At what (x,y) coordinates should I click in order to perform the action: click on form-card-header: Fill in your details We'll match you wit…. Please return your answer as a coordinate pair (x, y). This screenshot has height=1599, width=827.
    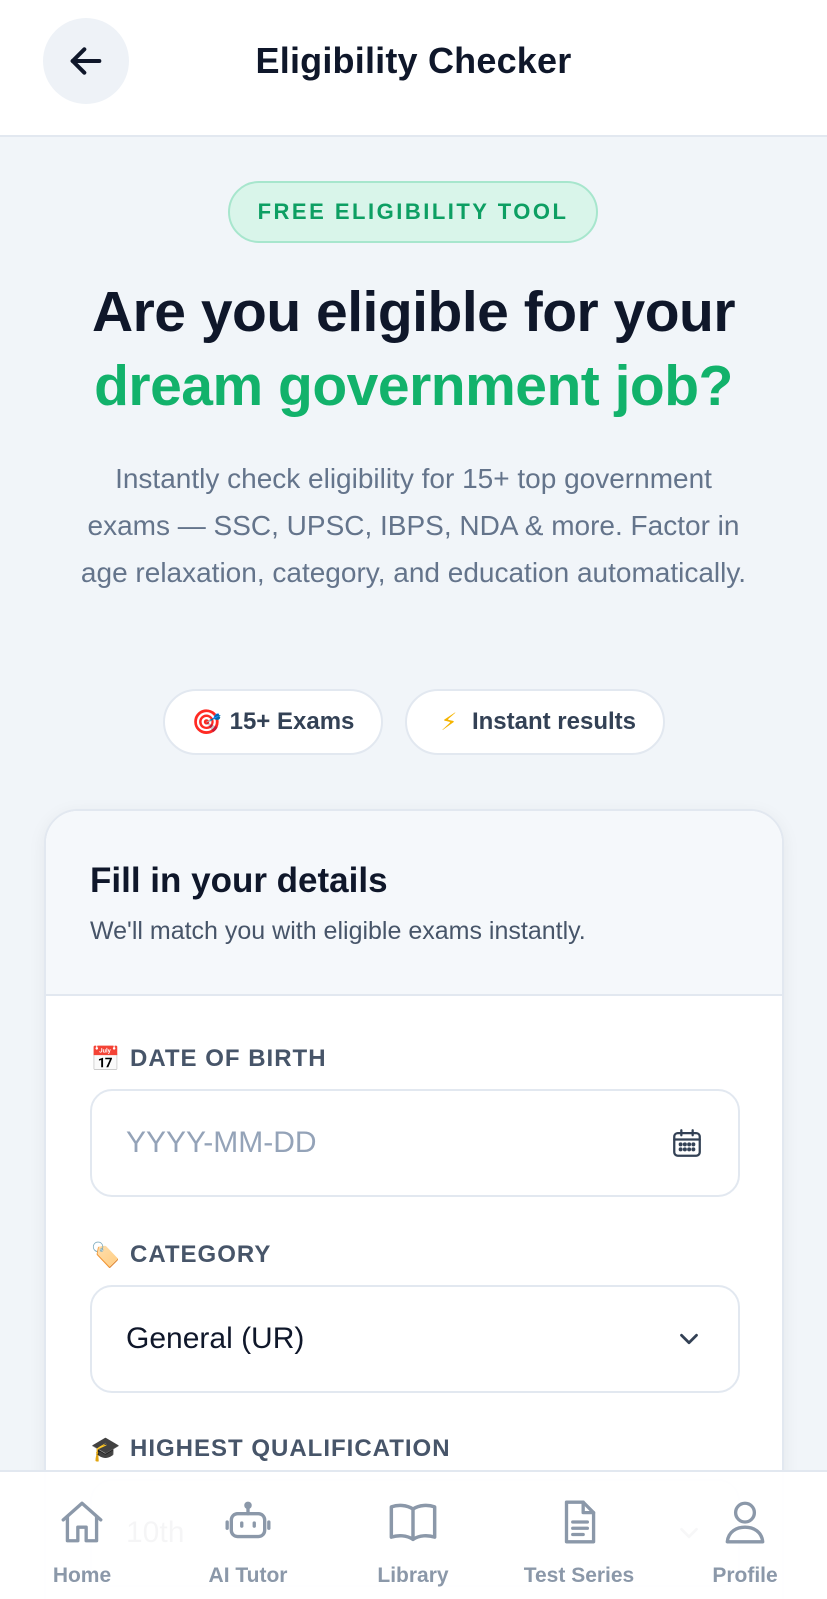
    Looking at the image, I should click on (414, 903).